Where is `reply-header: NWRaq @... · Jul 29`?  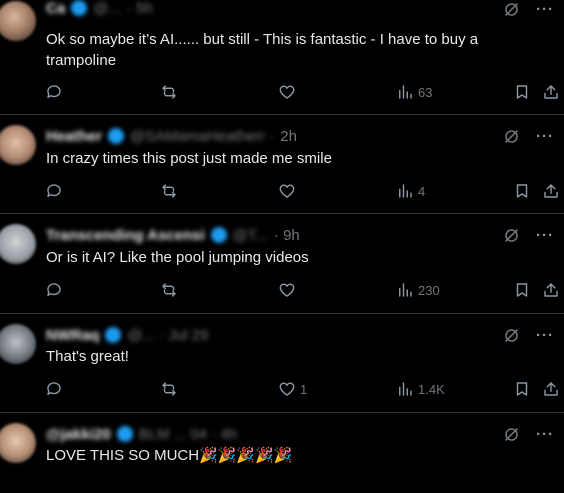 reply-header: NWRaq @... · Jul 29 is located at coordinates (127, 335).